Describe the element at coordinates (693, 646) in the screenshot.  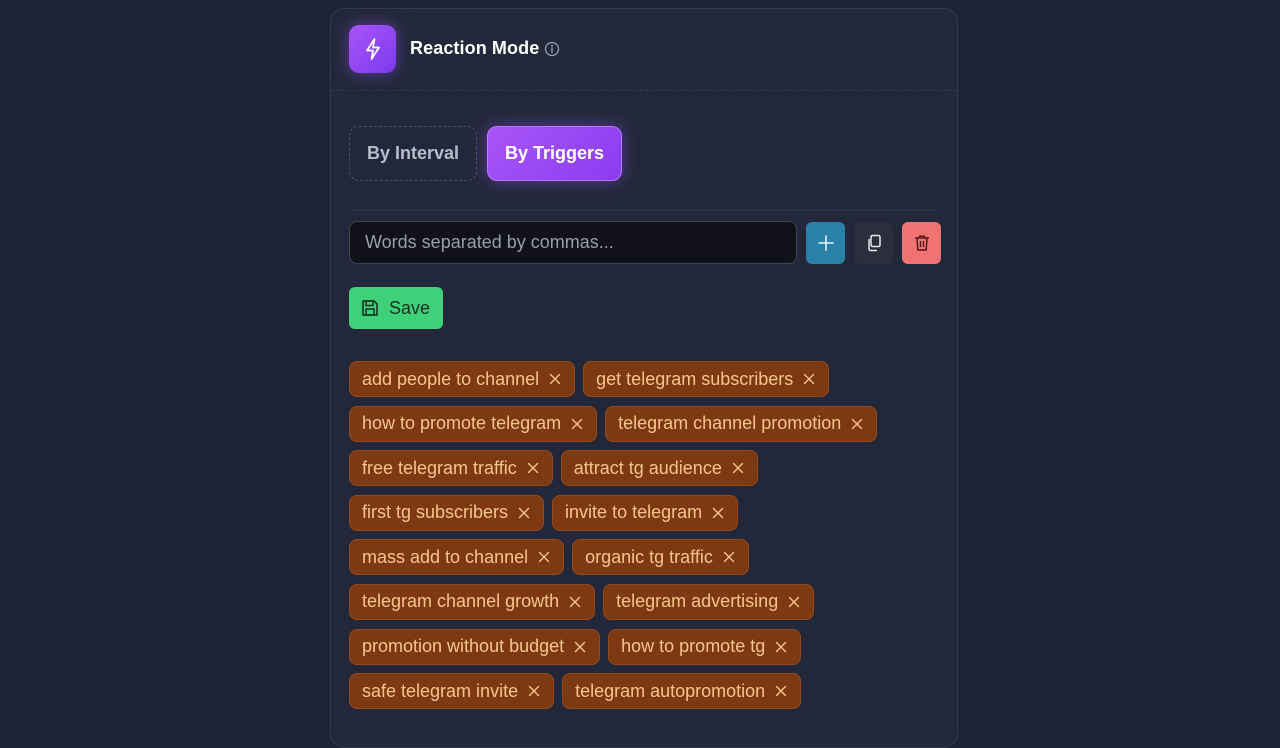
I see `trigger-tag-label: how to promote tg` at that location.